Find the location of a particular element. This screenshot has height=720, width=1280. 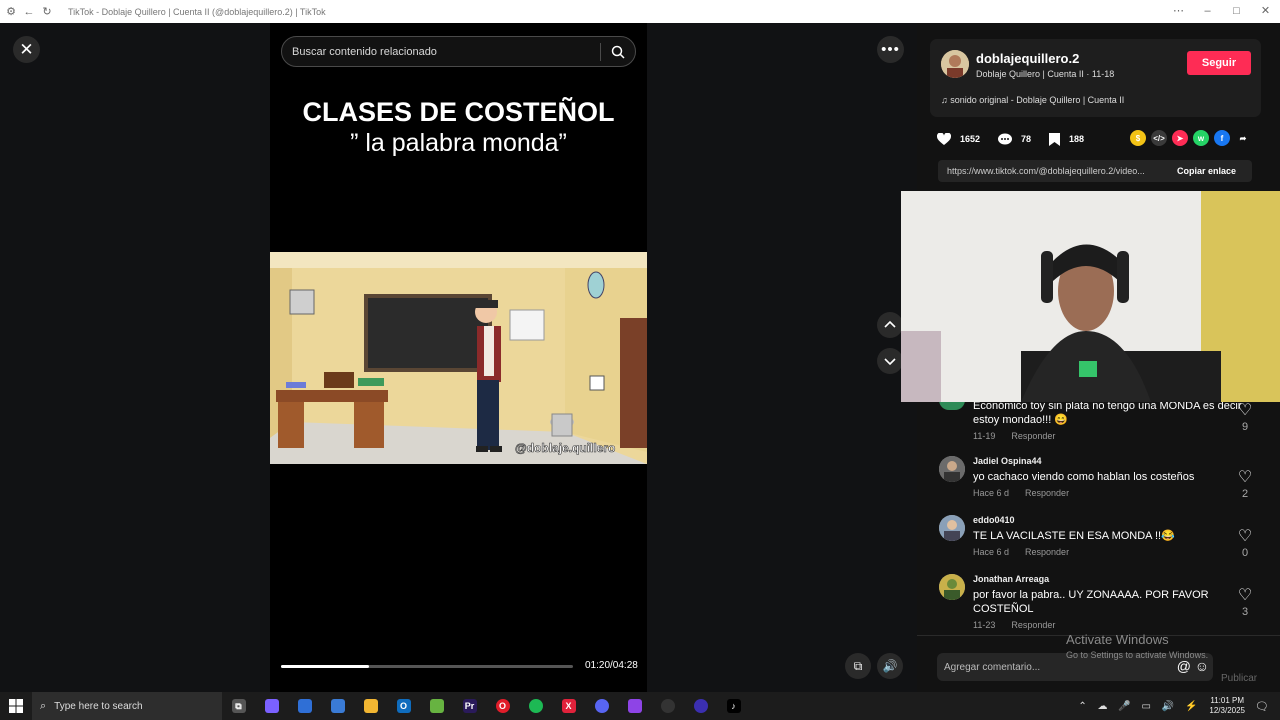

twitch-icon is located at coordinates (634, 706).